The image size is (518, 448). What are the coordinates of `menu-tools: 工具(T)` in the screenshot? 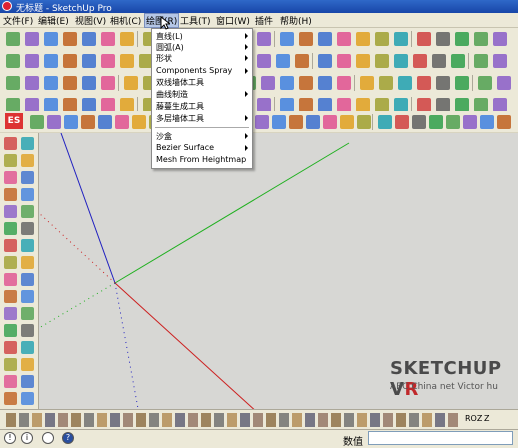 It's located at (195, 20).